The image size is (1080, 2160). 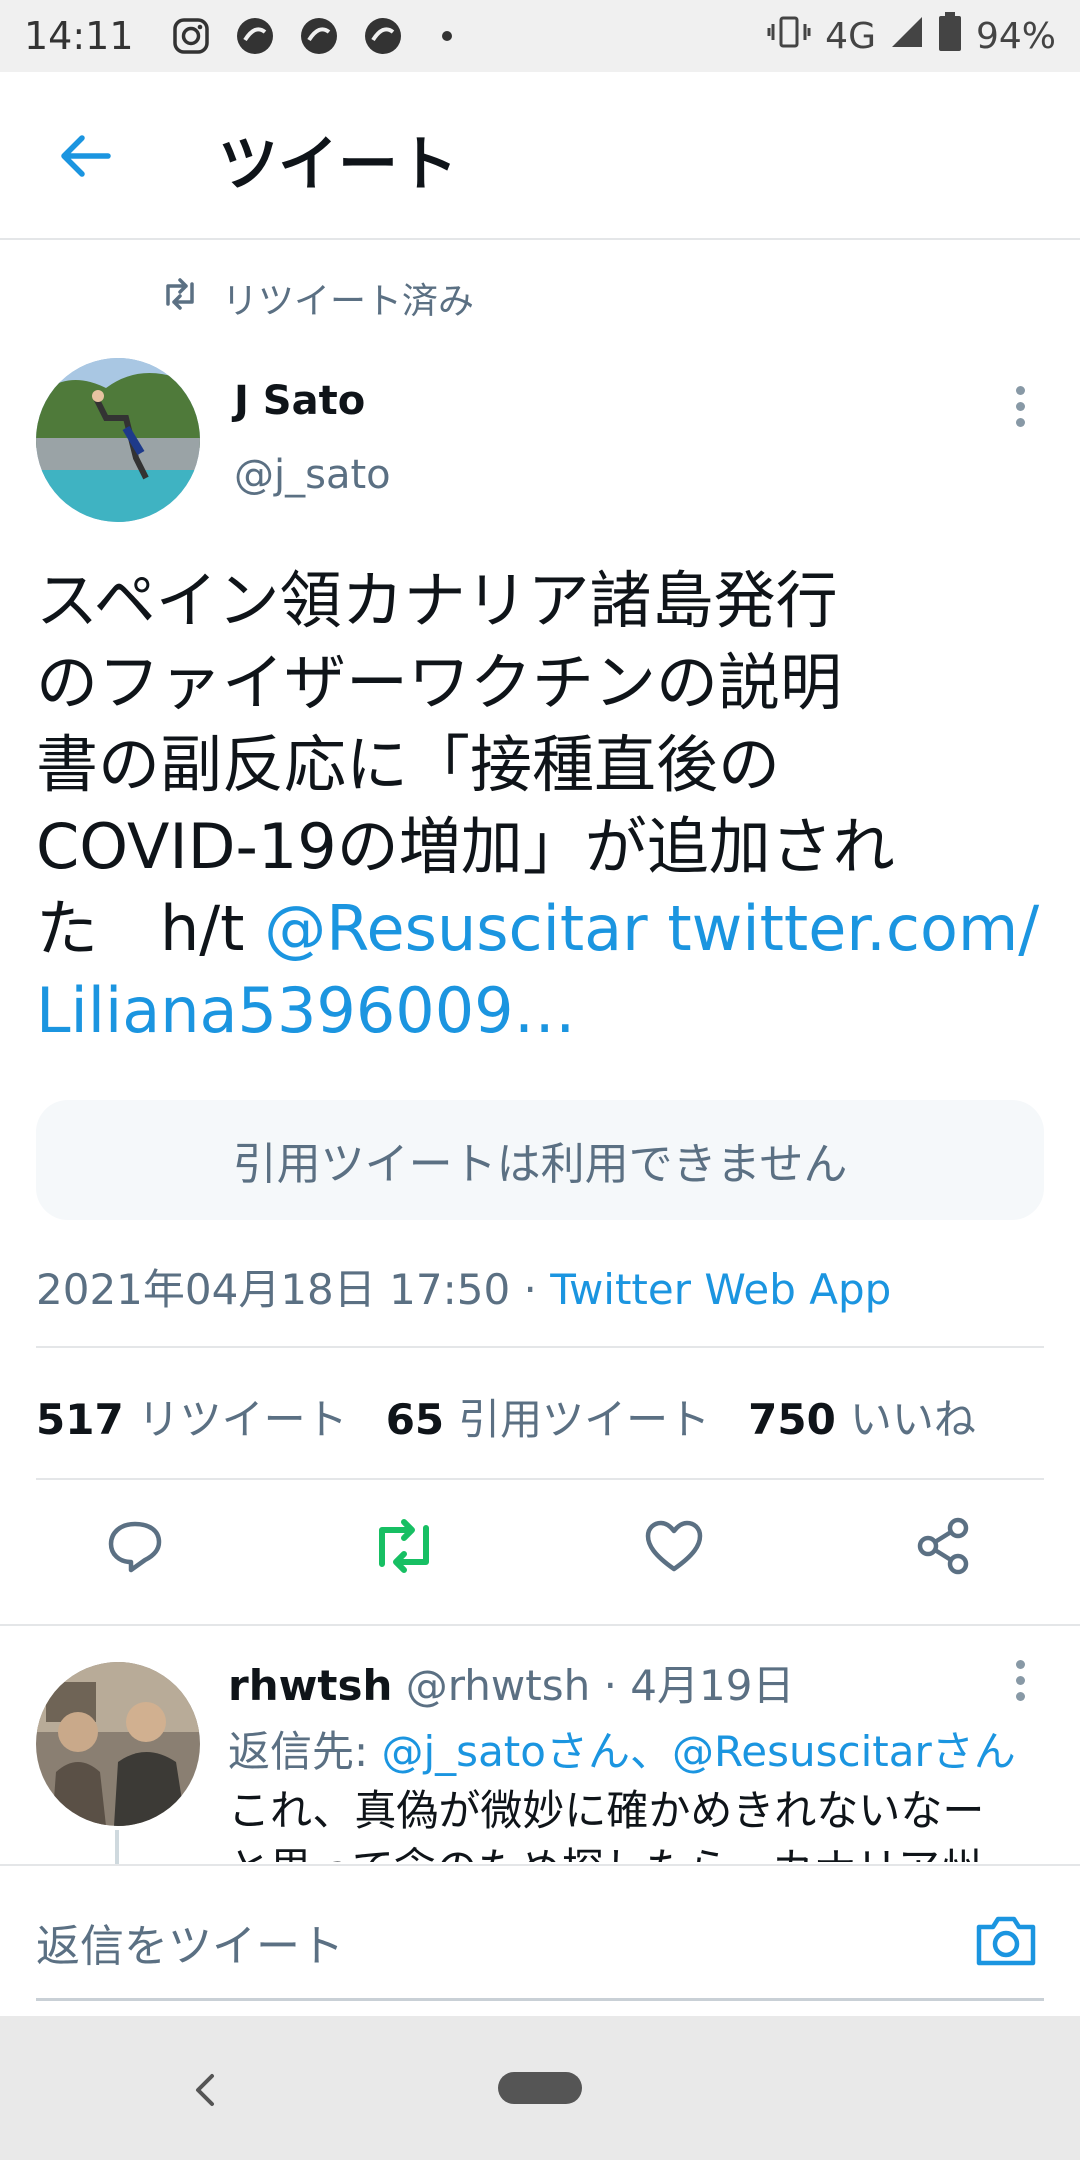 I want to click on like-button, so click(x=674, y=1548).